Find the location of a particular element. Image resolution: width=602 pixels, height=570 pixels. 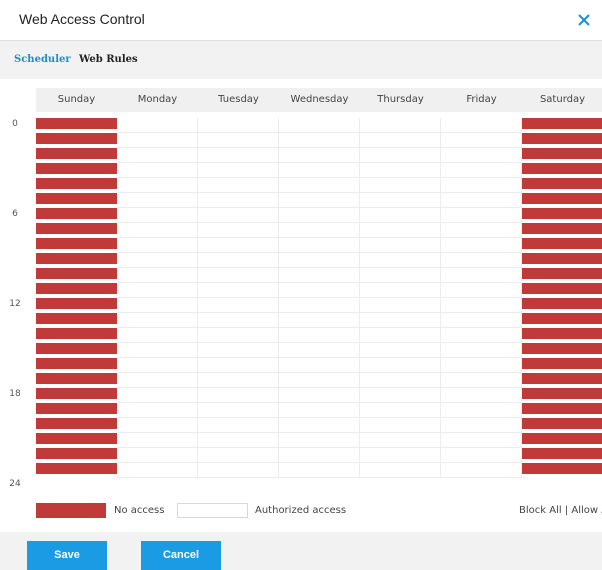

day-header-monday: Monday is located at coordinates (157, 100).